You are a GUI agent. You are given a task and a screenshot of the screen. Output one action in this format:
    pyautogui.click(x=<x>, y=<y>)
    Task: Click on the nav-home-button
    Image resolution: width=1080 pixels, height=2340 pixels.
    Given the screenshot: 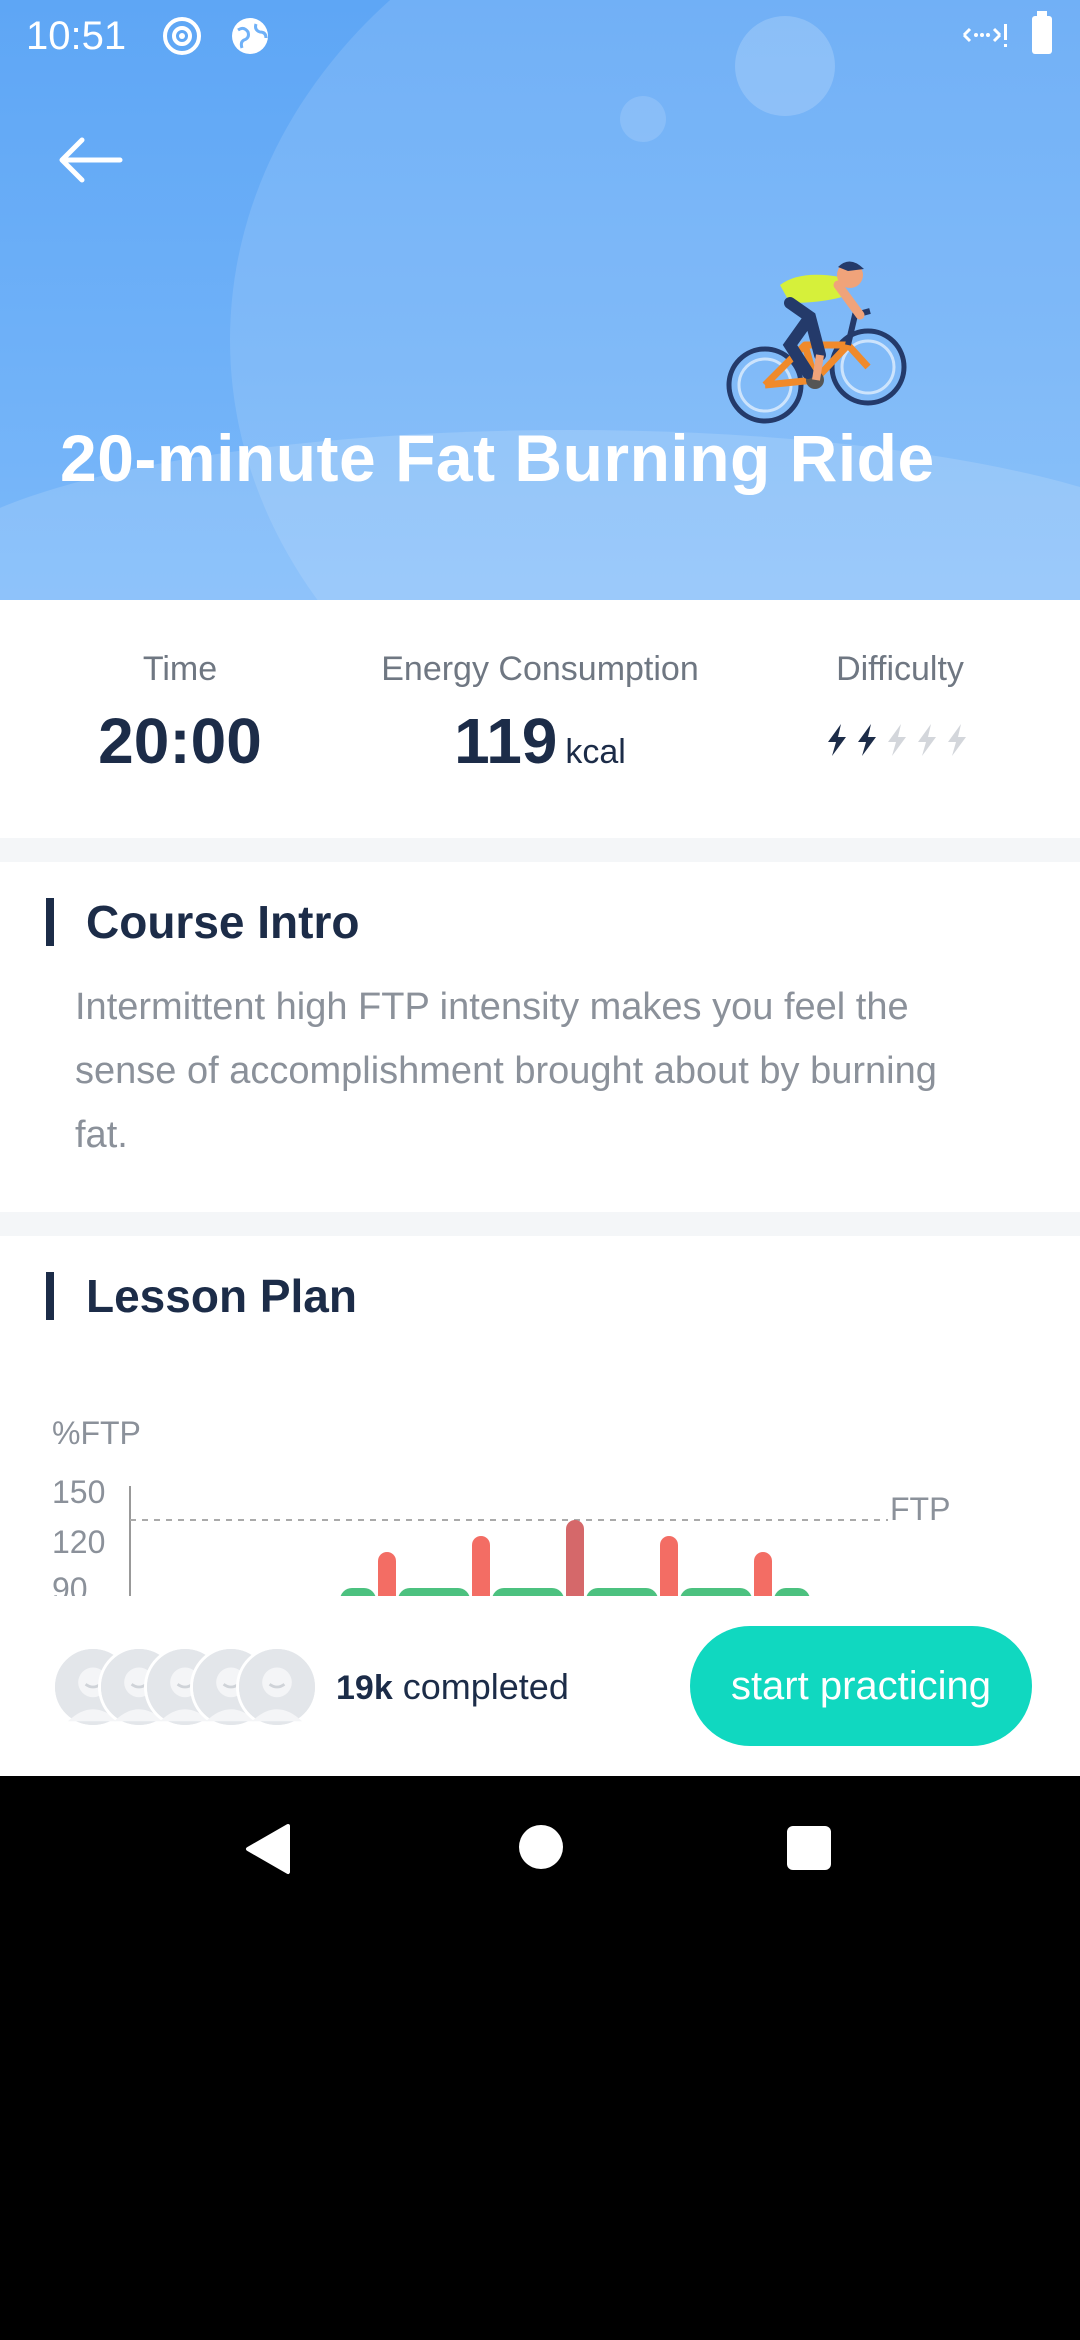 What is the action you would take?
    pyautogui.click(x=541, y=1849)
    